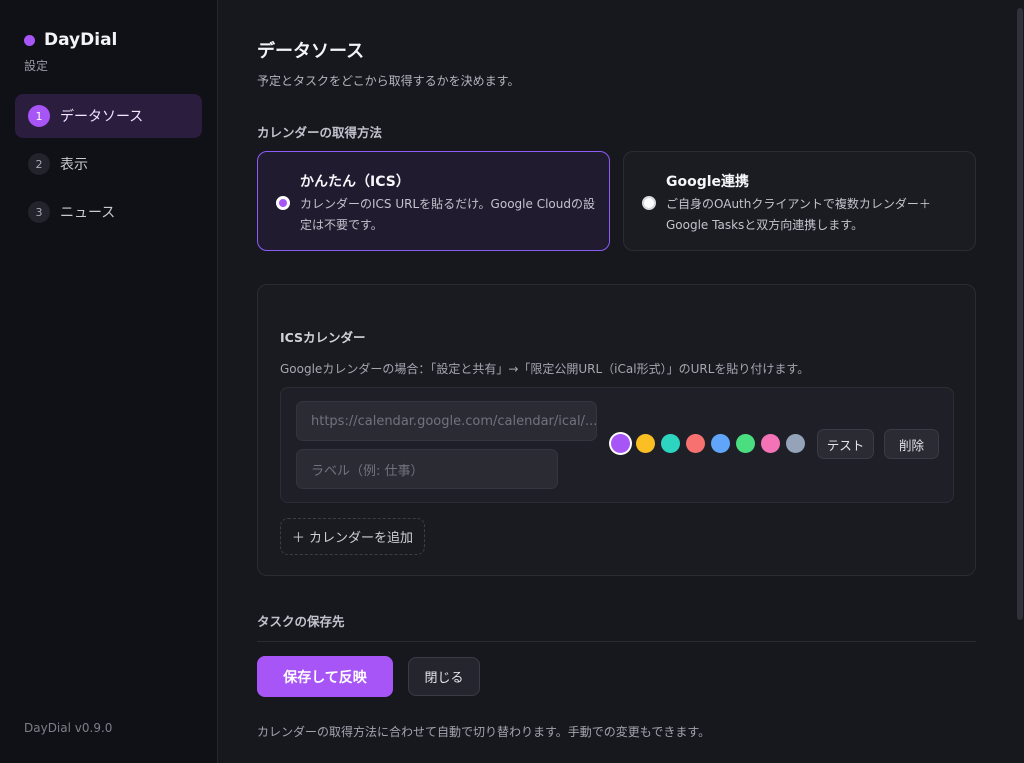 Image resolution: width=1024 pixels, height=763 pixels. What do you see at coordinates (29, 40) in the screenshot?
I see `brand-dot-icon` at bounding box center [29, 40].